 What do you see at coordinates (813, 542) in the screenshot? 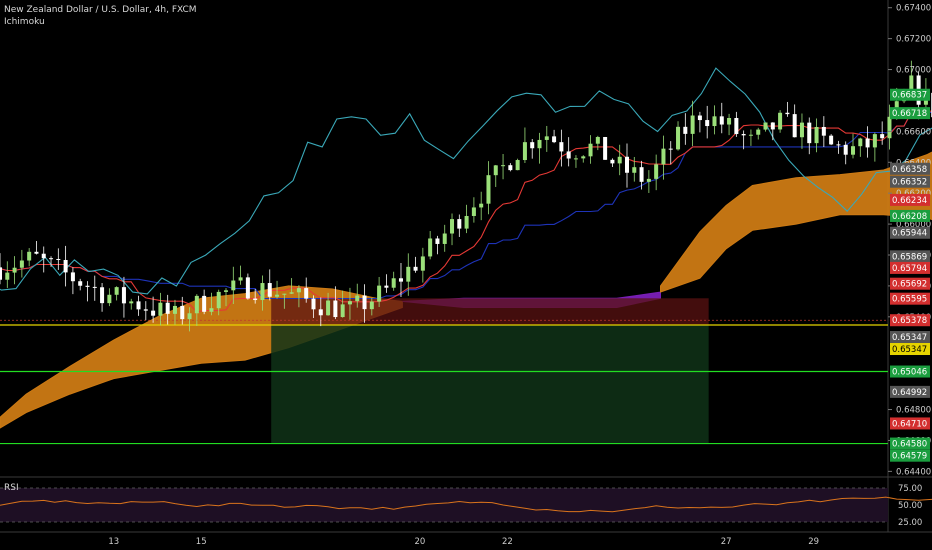
I see `time-tick-label: 29` at bounding box center [813, 542].